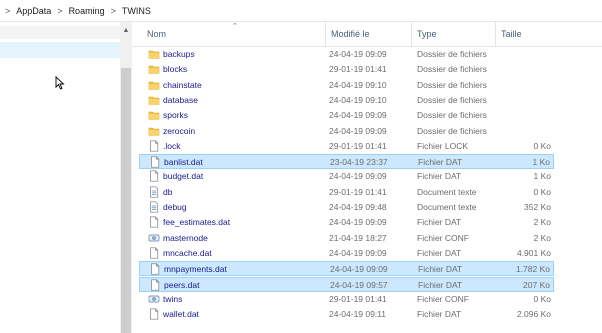 The image size is (602, 333). Describe the element at coordinates (511, 34) in the screenshot. I see `column-header-size: Taille` at that location.